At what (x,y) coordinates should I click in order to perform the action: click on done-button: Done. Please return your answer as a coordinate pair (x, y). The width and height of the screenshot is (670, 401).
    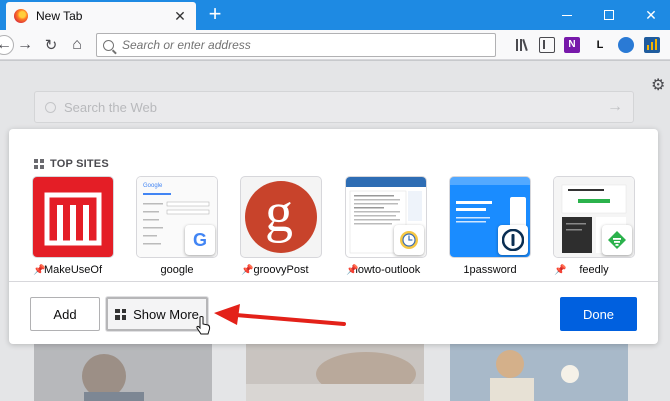
    Looking at the image, I should click on (598, 314).